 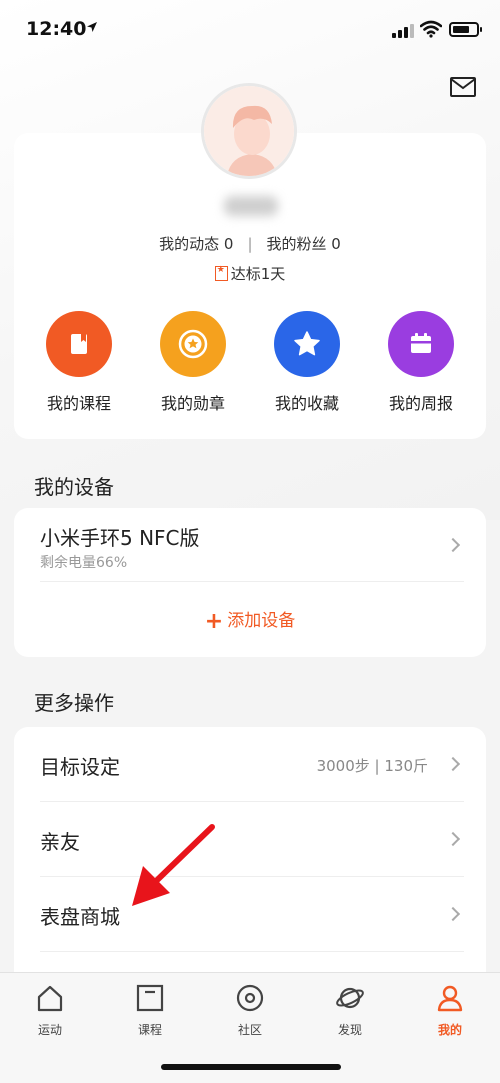 What do you see at coordinates (258, 274) in the screenshot?
I see `goal-days-text: 达标1天` at bounding box center [258, 274].